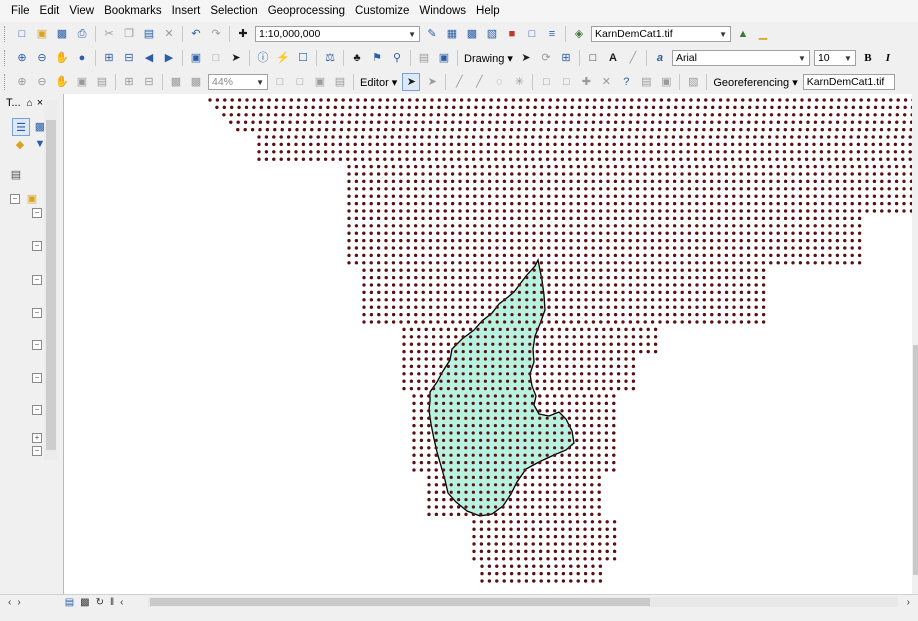 The image size is (918, 621). I want to click on attributes-icon: ▤, so click(646, 82).